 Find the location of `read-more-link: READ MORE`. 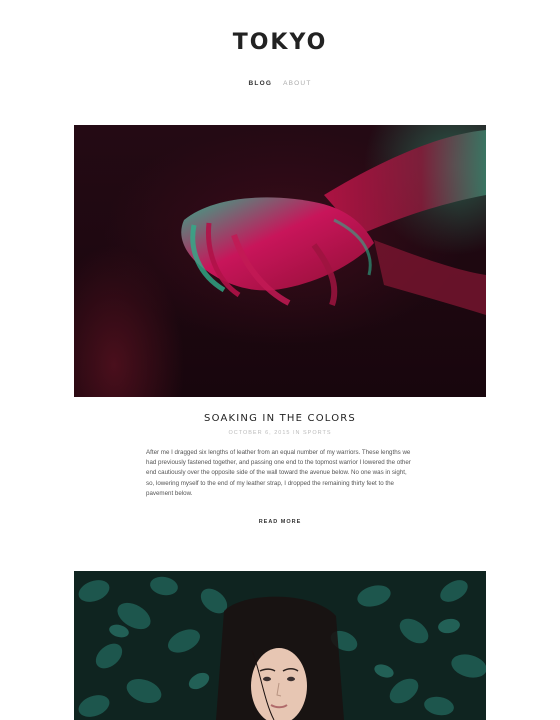

read-more-link: READ MORE is located at coordinates (280, 522).